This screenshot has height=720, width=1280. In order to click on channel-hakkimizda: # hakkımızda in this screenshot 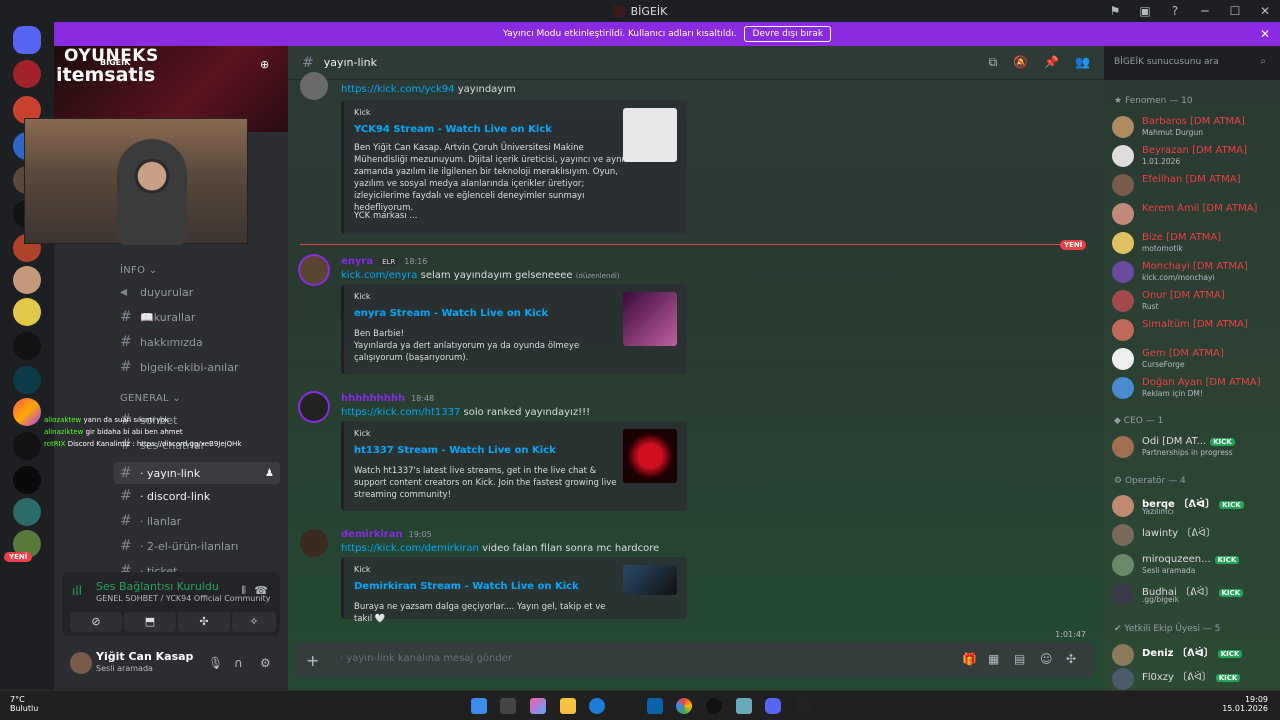, I will do `click(161, 342)`.